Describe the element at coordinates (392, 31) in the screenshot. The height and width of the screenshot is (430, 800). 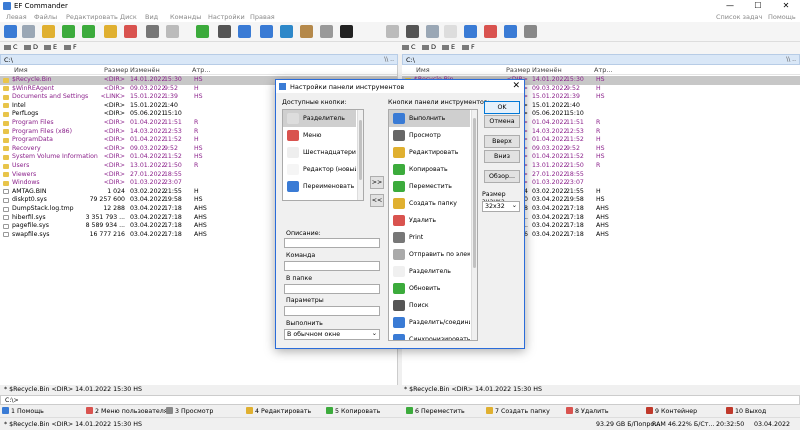
I see `network-icon` at that location.